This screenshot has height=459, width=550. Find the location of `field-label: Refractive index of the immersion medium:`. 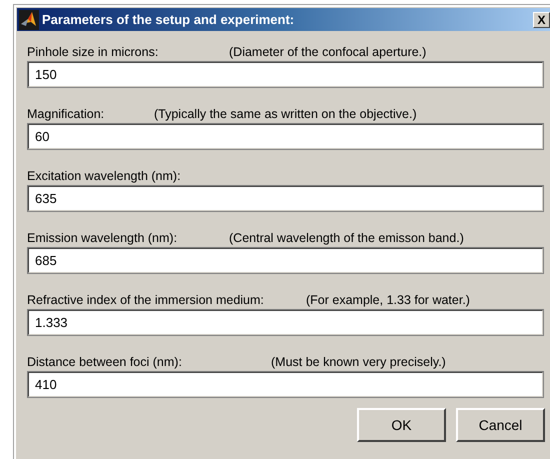

field-label: Refractive index of the immersion medium: is located at coordinates (146, 300).